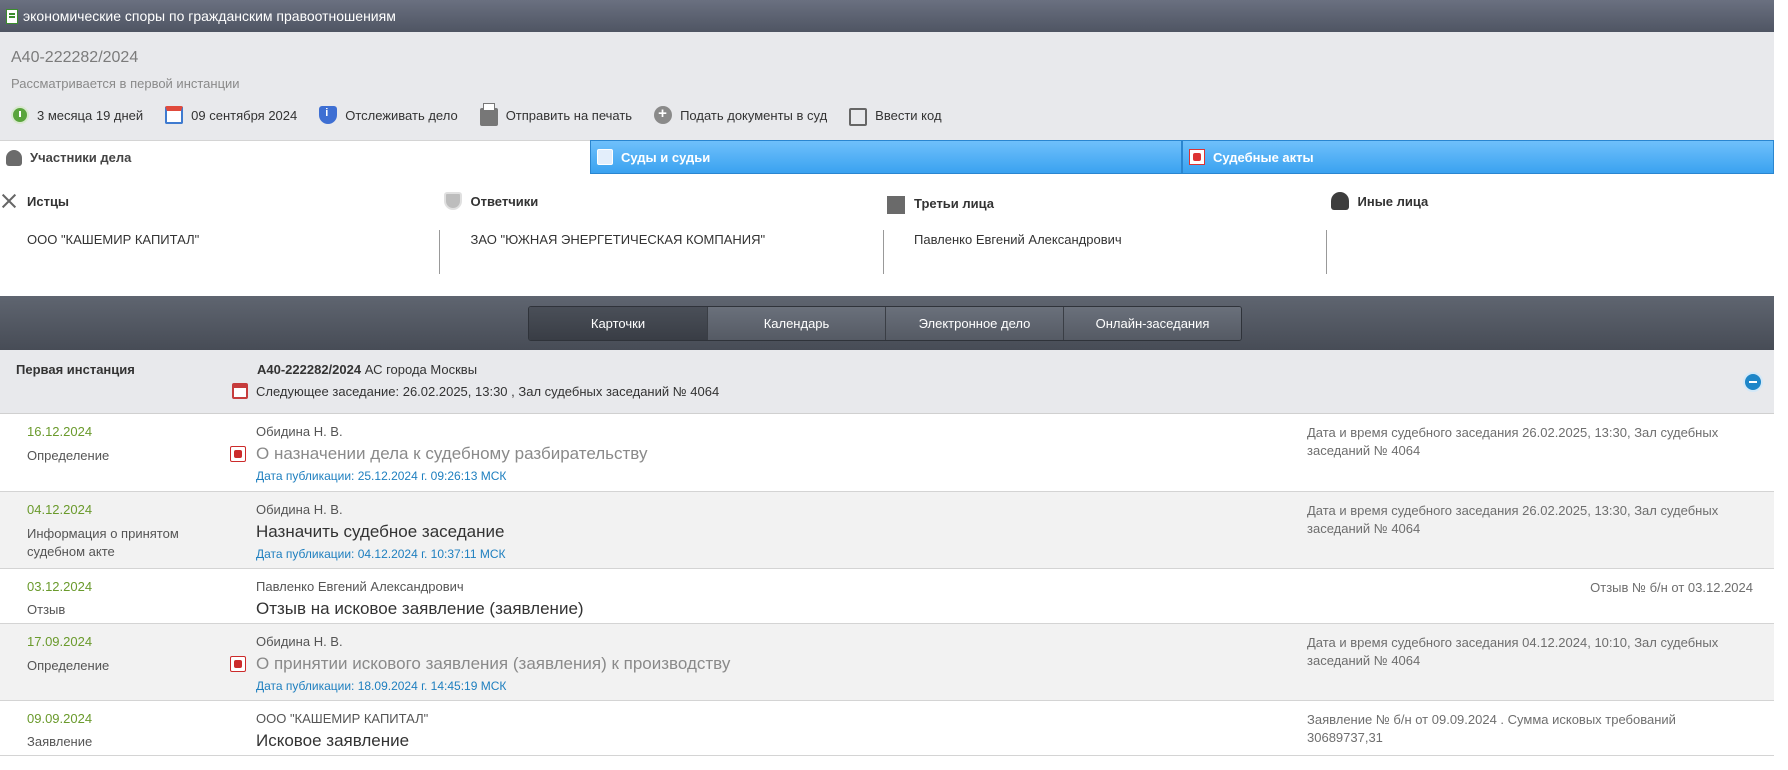 The image size is (1788, 770). I want to click on plaintiffs-column: Истцы ООО "КАШЕМИР КАПИТАЛ", so click(222, 235).